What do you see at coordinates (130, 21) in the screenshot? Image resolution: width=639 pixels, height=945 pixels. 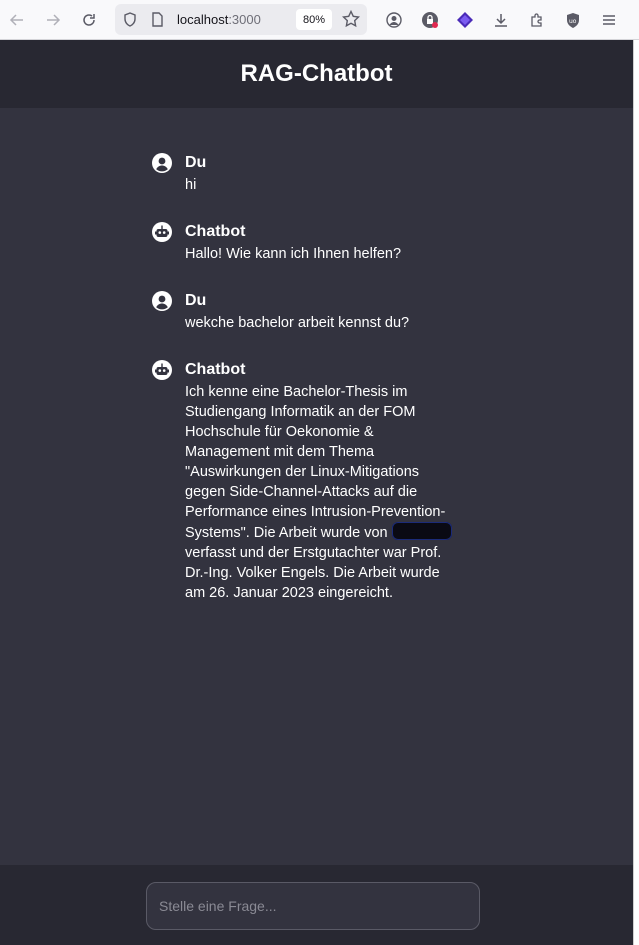 I see `shield-icon` at bounding box center [130, 21].